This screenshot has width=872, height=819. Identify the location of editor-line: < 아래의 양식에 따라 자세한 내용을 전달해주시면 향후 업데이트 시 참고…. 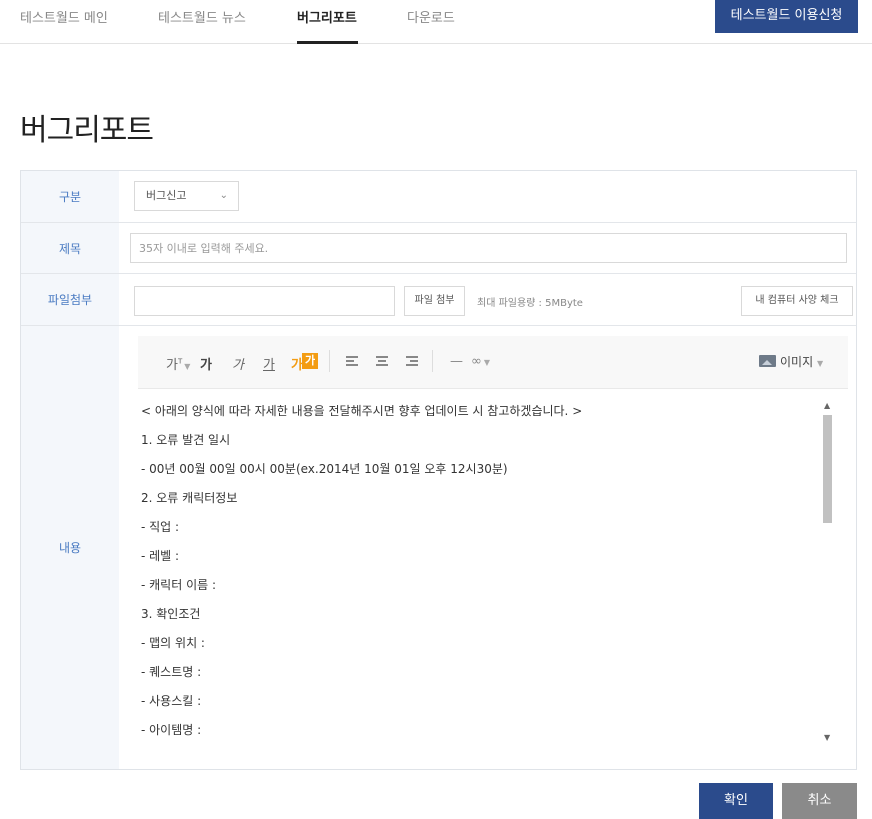
(362, 411).